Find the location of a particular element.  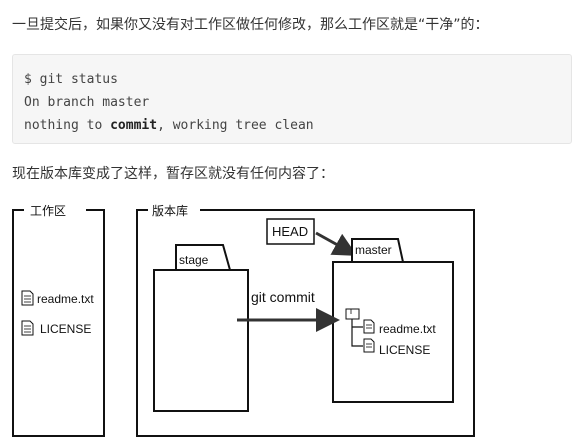

after-paragraph: 现在版本库变成了这样，暂存区就没有任何内容了： is located at coordinates (173, 174).